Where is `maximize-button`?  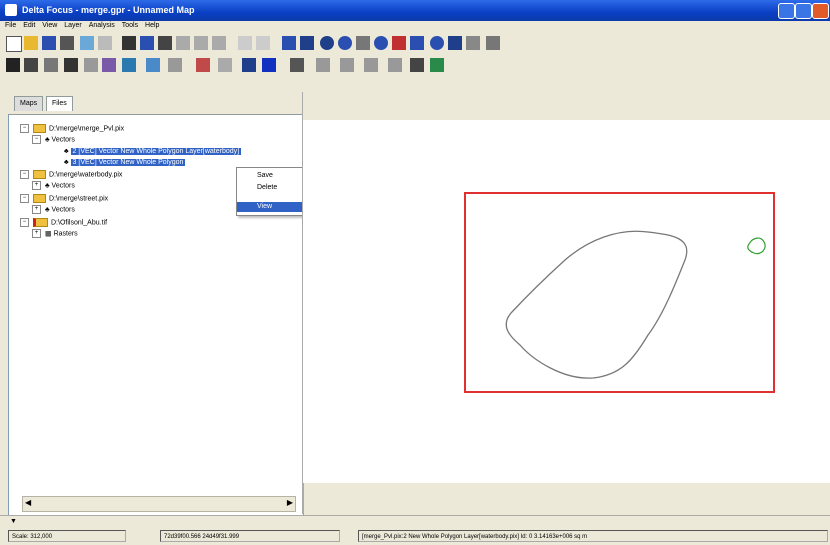
maximize-button is located at coordinates (803, 11).